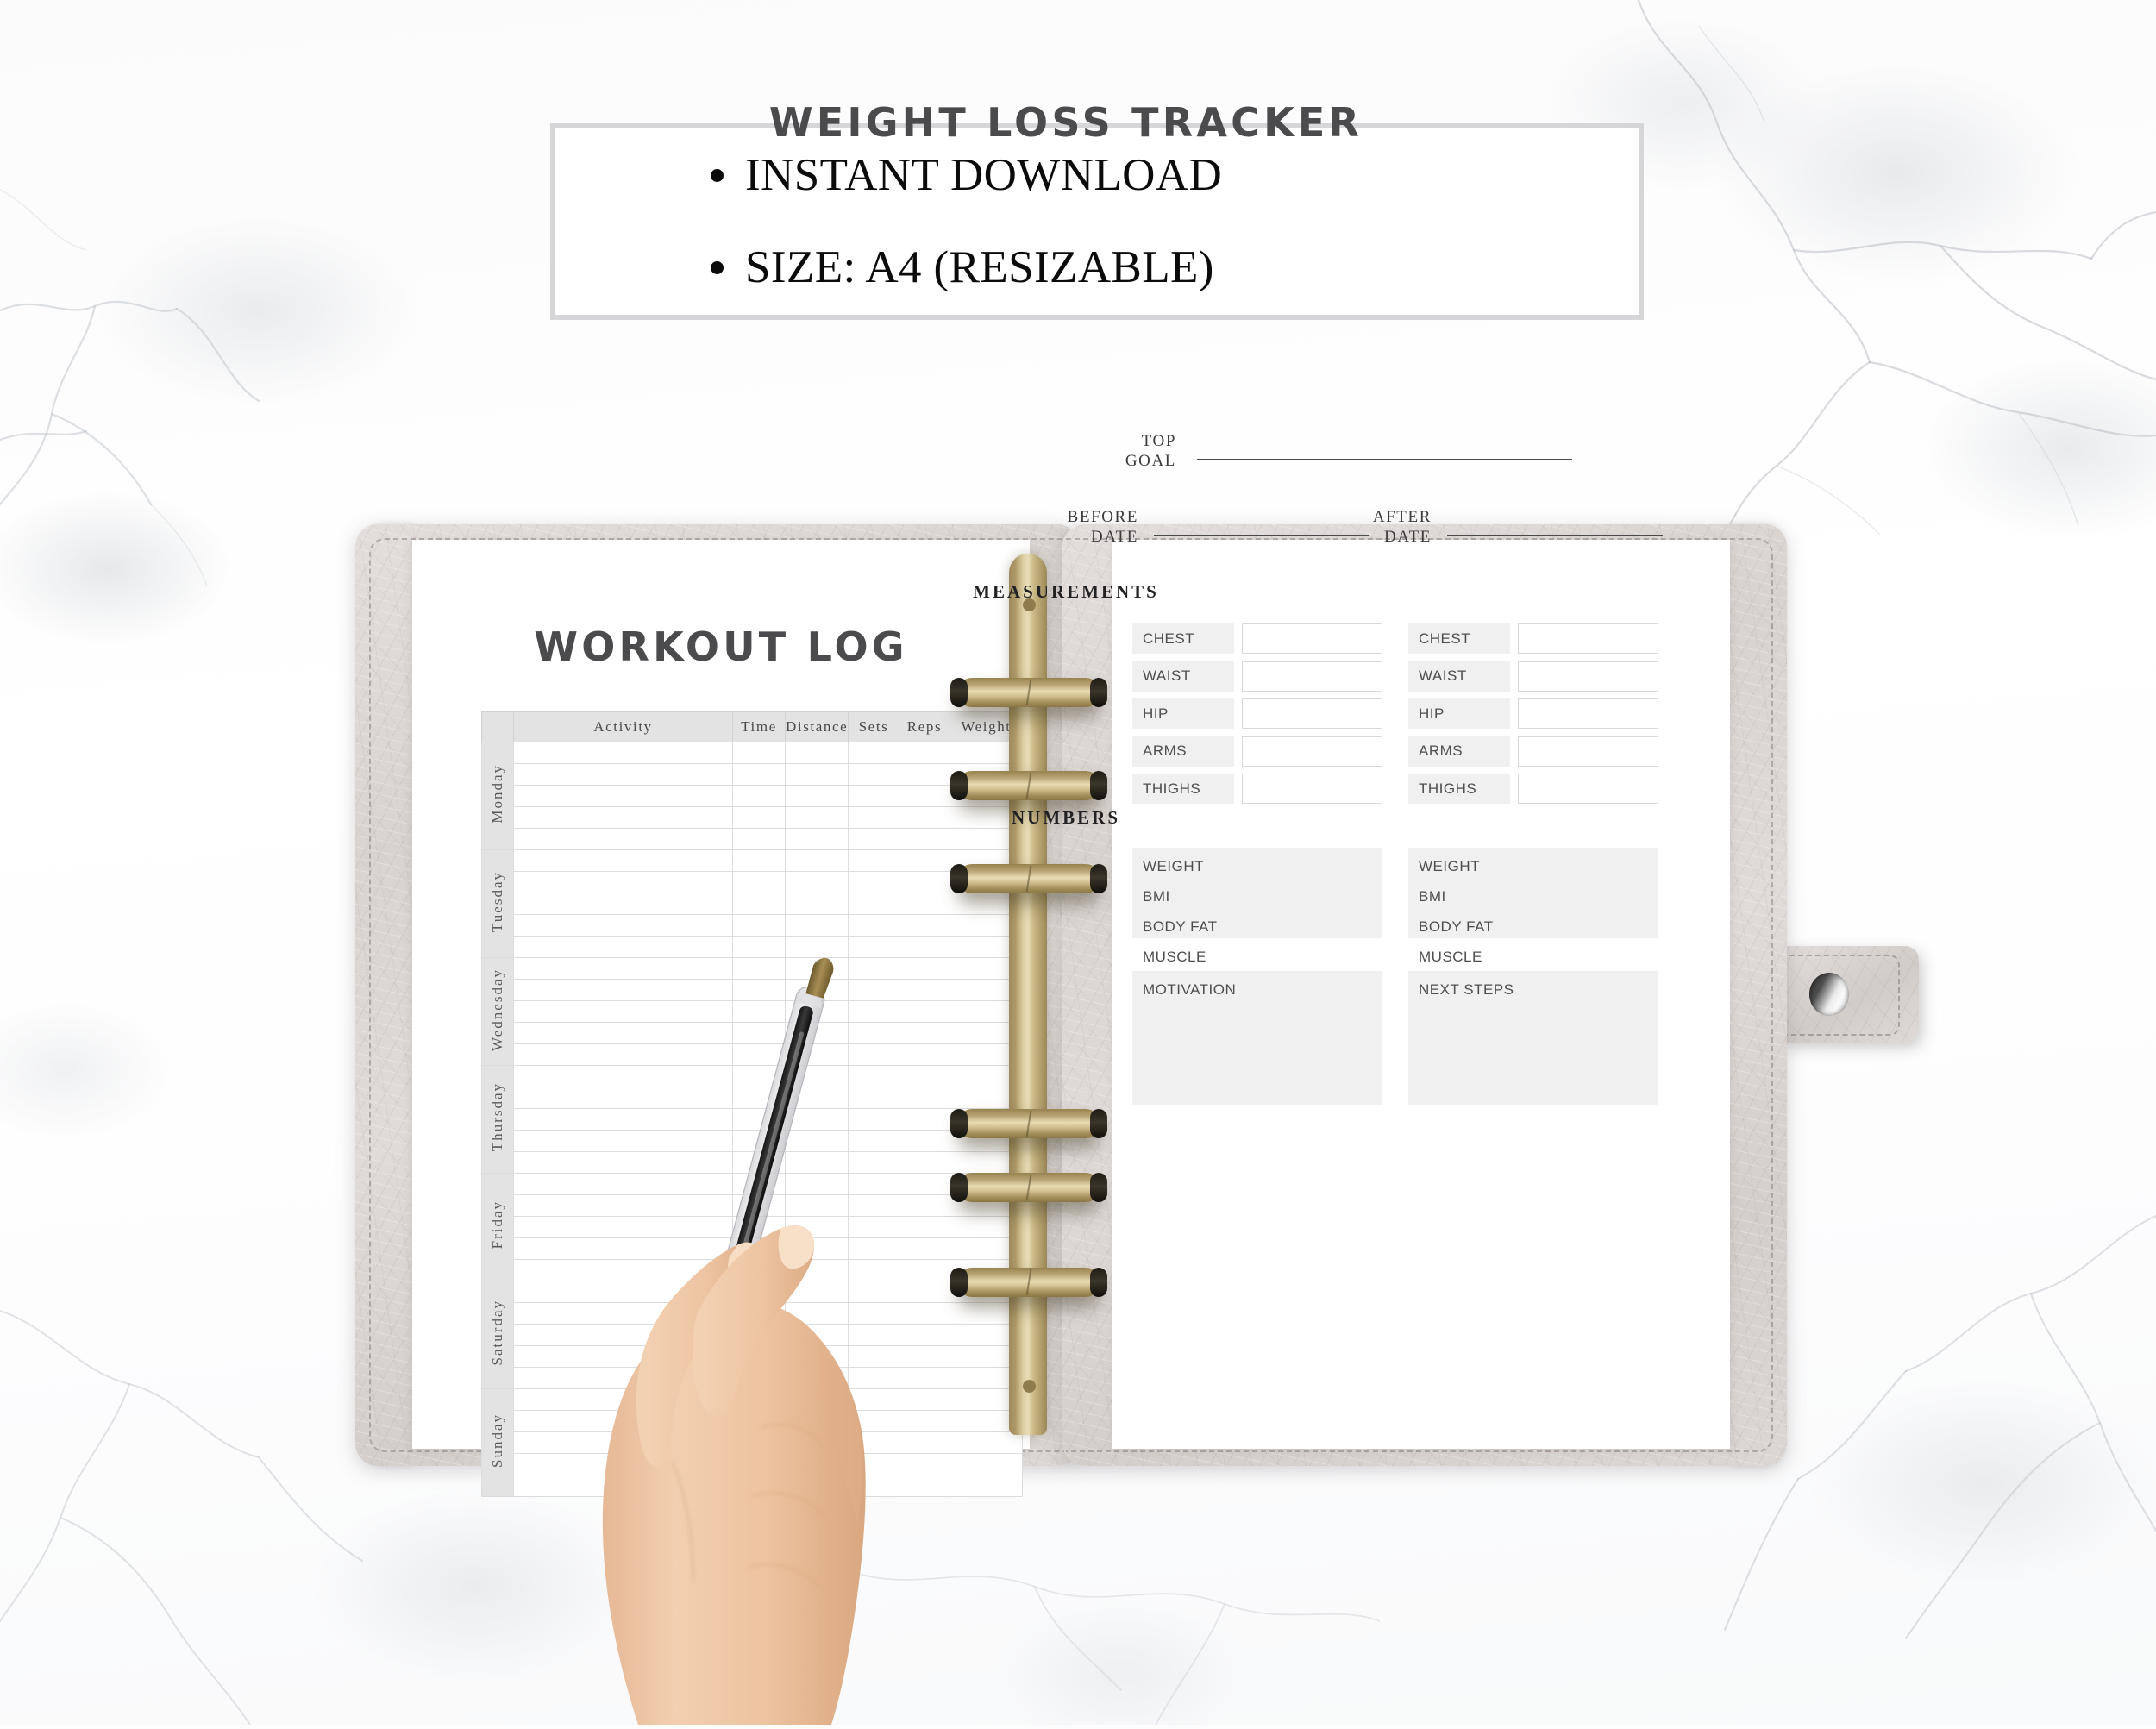 This screenshot has height=1729, width=2156. Describe the element at coordinates (1450, 957) in the screenshot. I see `number-label: MUSCLE` at that location.